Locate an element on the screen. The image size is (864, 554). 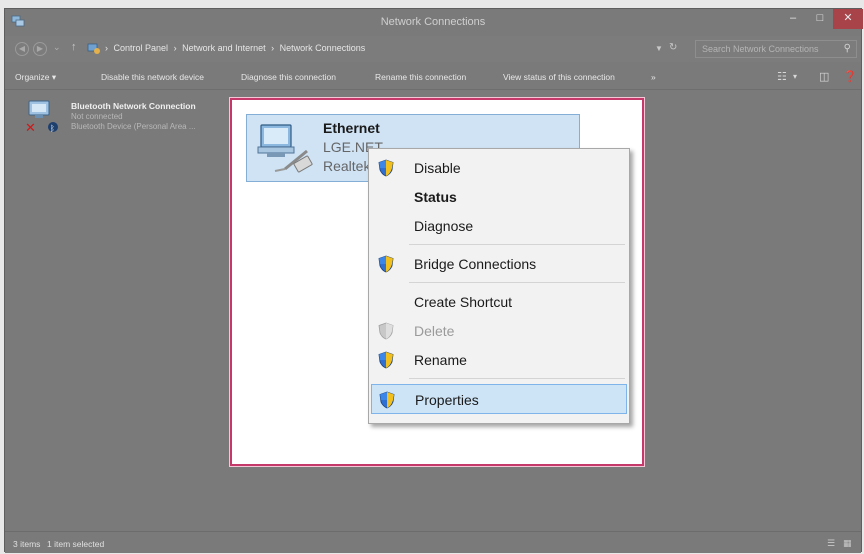
status-bar: 3 items 1 item selected ☰ ▦ is located at coordinates (433, 542).